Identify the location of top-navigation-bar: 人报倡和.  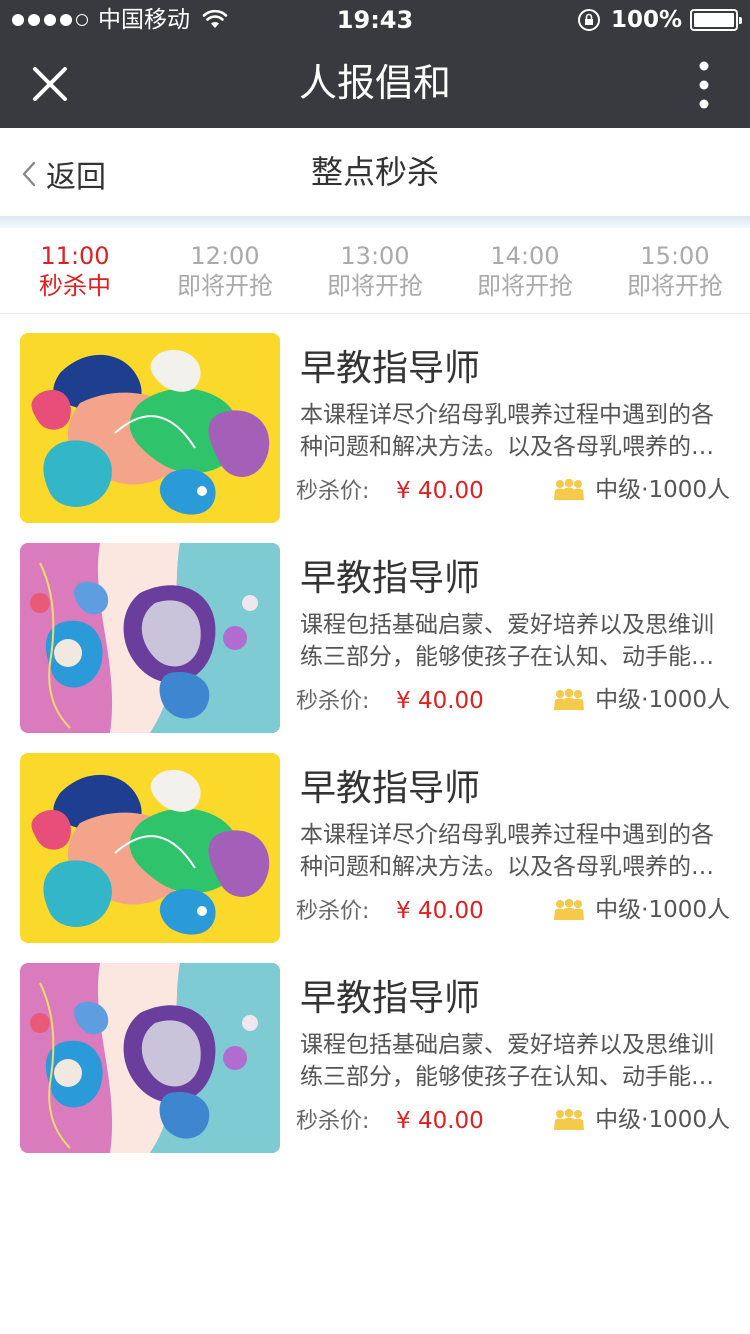
(375, 84).